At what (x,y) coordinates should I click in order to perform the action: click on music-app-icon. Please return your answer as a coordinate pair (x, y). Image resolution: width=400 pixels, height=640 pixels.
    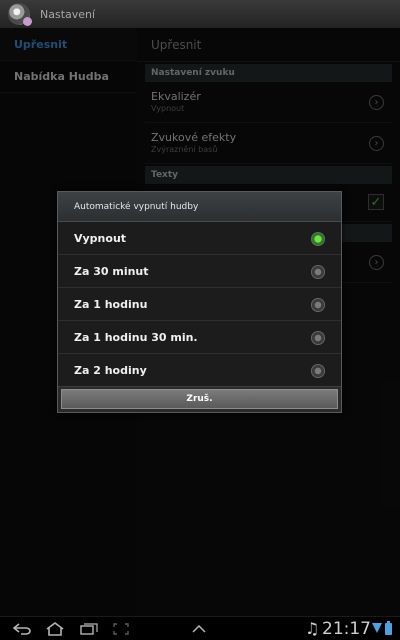
    Looking at the image, I should click on (20, 14).